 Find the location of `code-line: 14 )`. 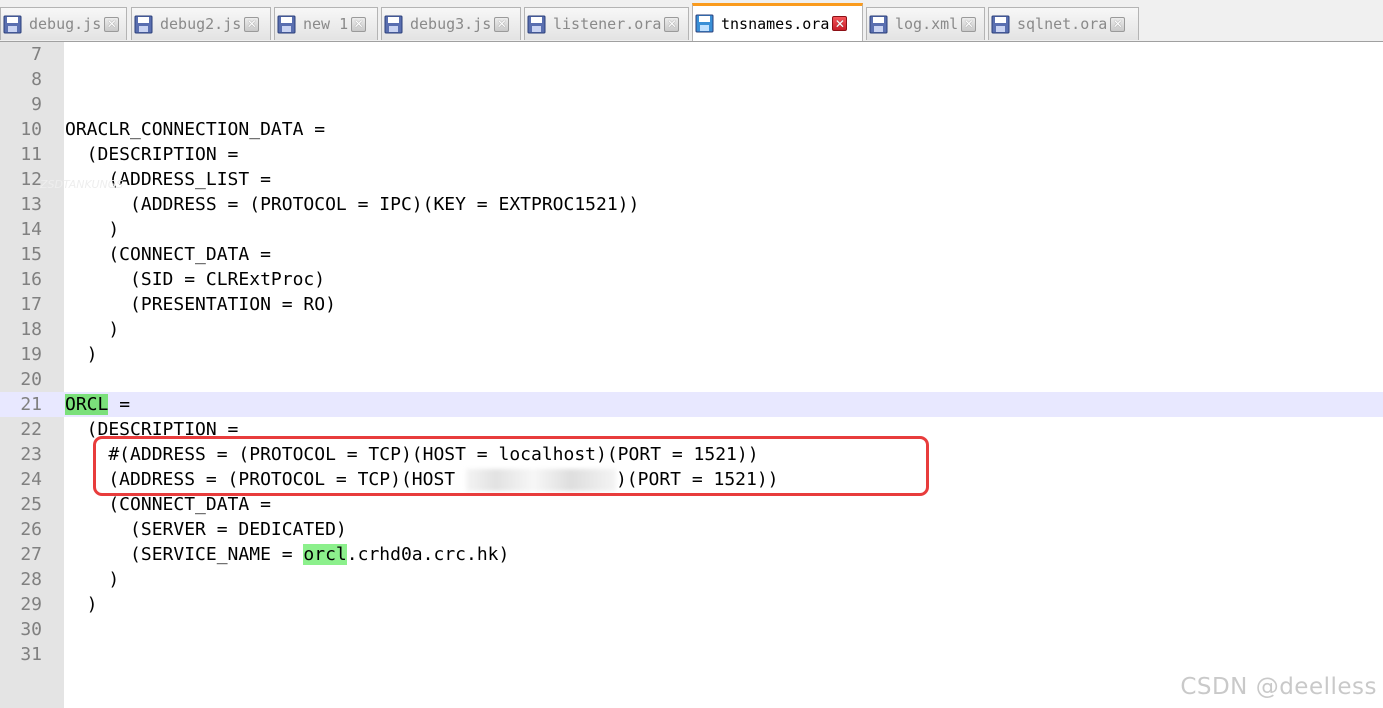

code-line: 14 ) is located at coordinates (691, 229).